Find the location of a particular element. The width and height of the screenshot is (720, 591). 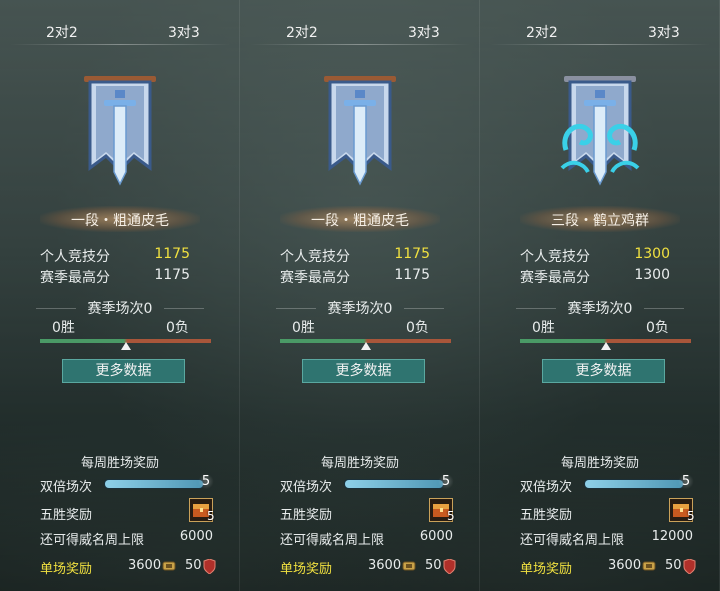

personal-score-value: 1300 is located at coordinates (652, 254).